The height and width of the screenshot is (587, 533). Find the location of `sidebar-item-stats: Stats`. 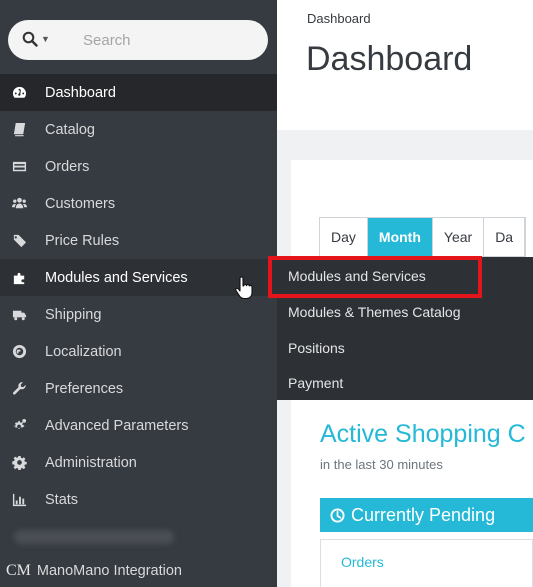

sidebar-item-stats: Stats is located at coordinates (138, 499).